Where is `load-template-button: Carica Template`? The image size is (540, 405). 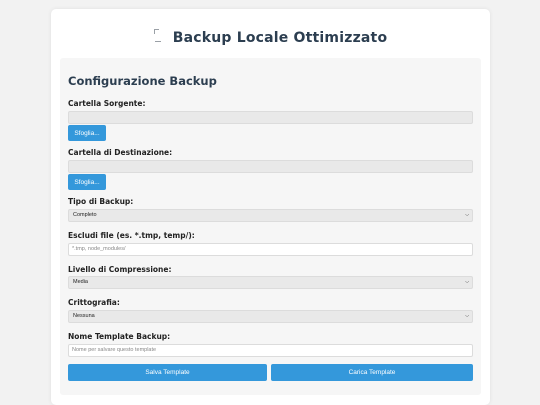
load-template-button: Carica Template is located at coordinates (372, 372).